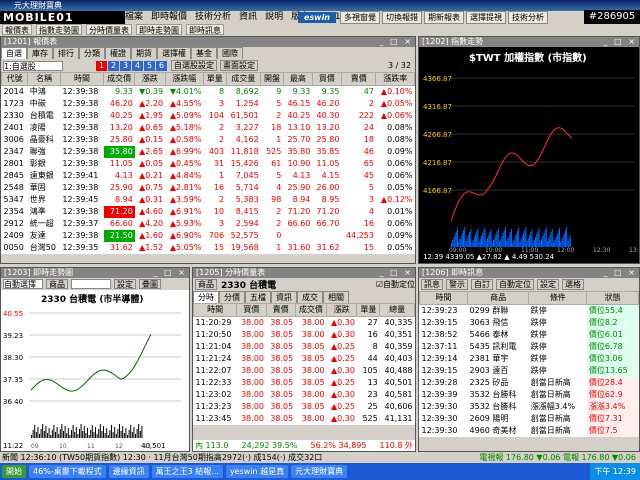 The height and width of the screenshot is (480, 640). I want to click on auto-locate-checkbox: ☑自動定位, so click(395, 284).